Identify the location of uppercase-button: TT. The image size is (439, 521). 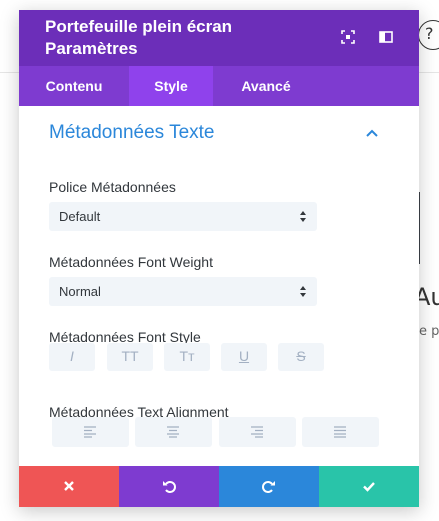
(130, 357).